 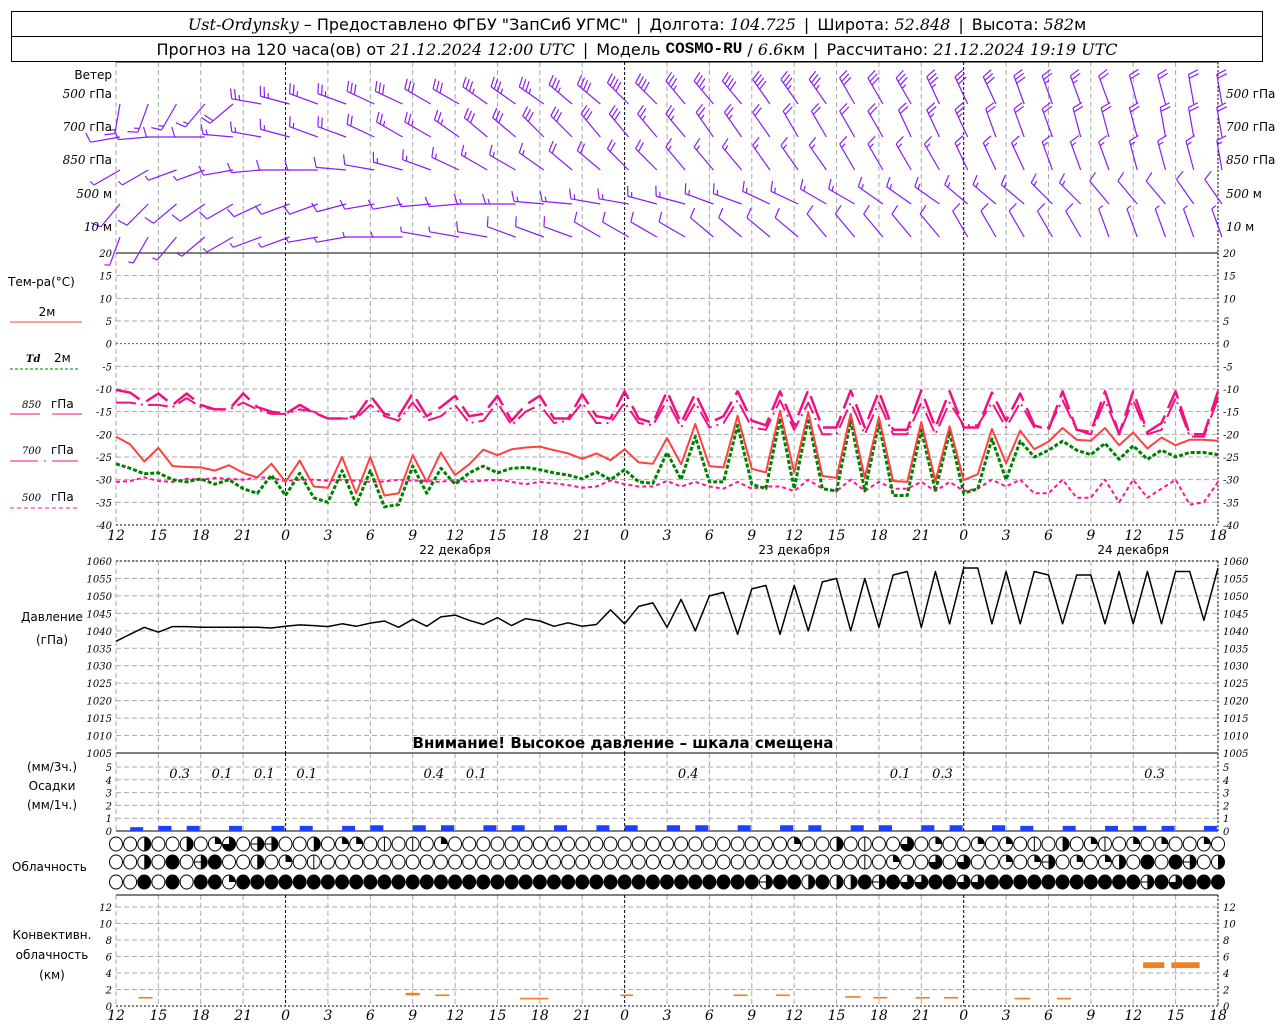 I want to click on hour-label-bottom: 6, so click(x=1048, y=1016).